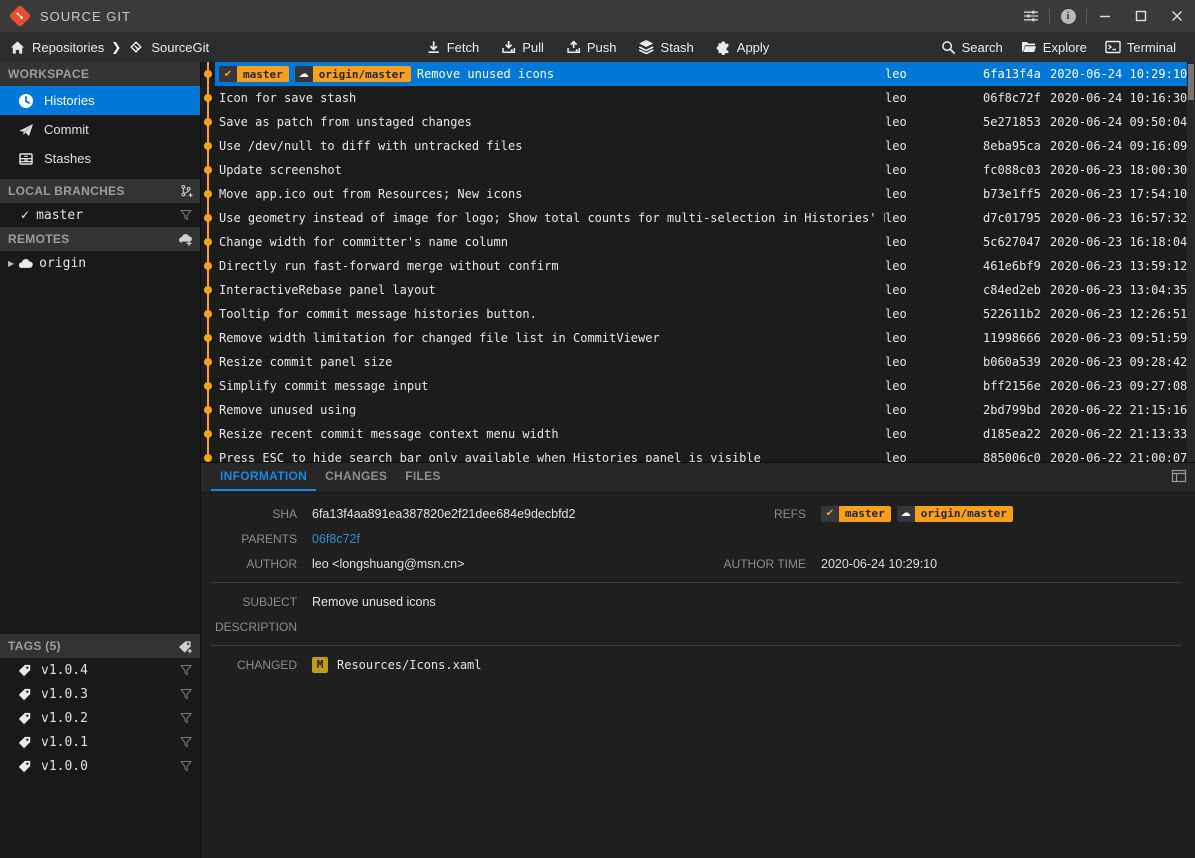  I want to click on remotes-header-label: REMOTES, so click(39, 239).